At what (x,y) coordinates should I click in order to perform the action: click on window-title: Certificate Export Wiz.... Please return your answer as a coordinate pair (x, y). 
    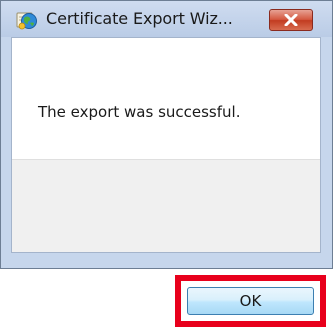
    Looking at the image, I should click on (139, 18).